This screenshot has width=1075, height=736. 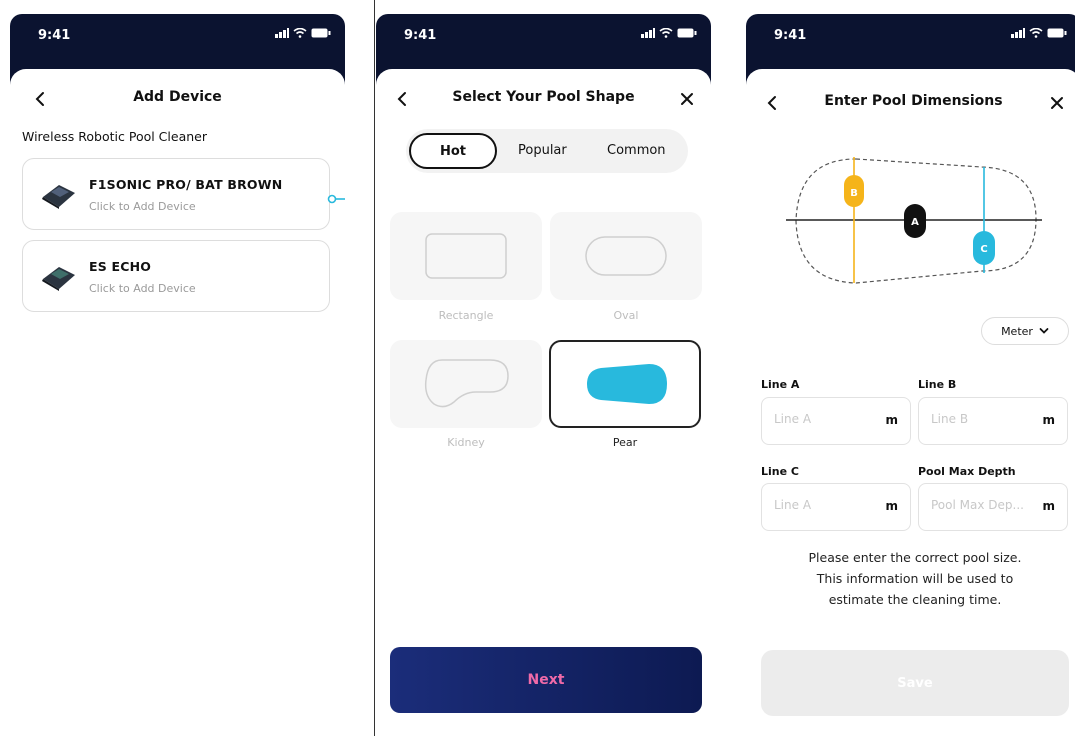 What do you see at coordinates (466, 315) in the screenshot?
I see `shape-label-rectangle: Rectangle` at bounding box center [466, 315].